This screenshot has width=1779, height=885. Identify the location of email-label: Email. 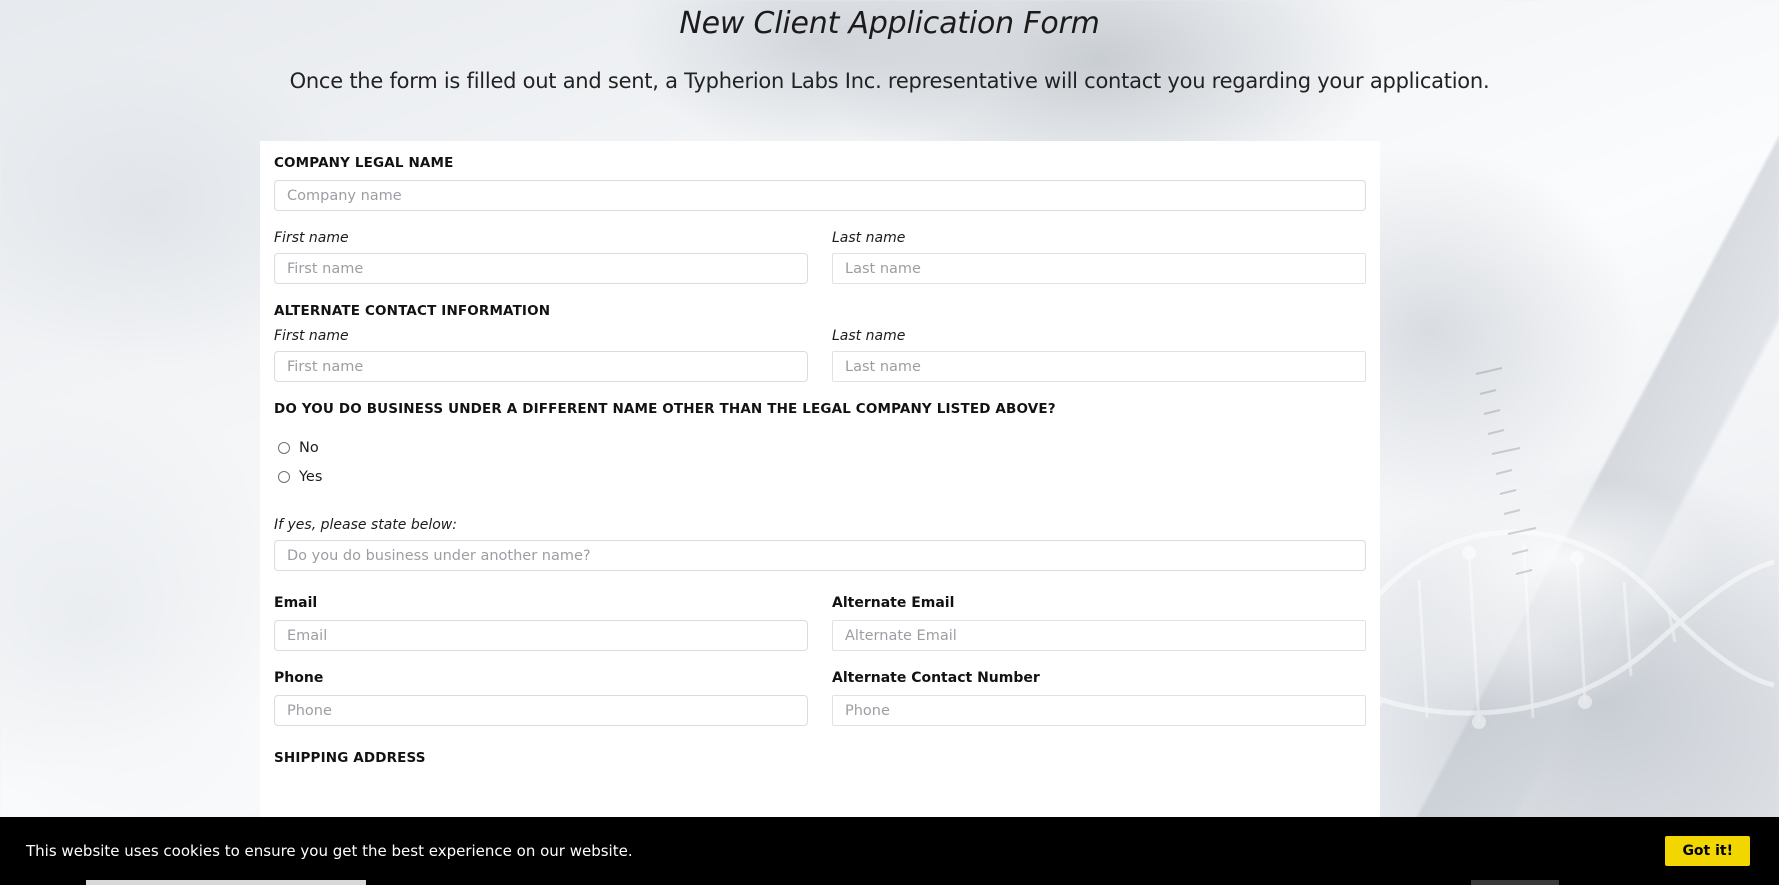
(296, 603).